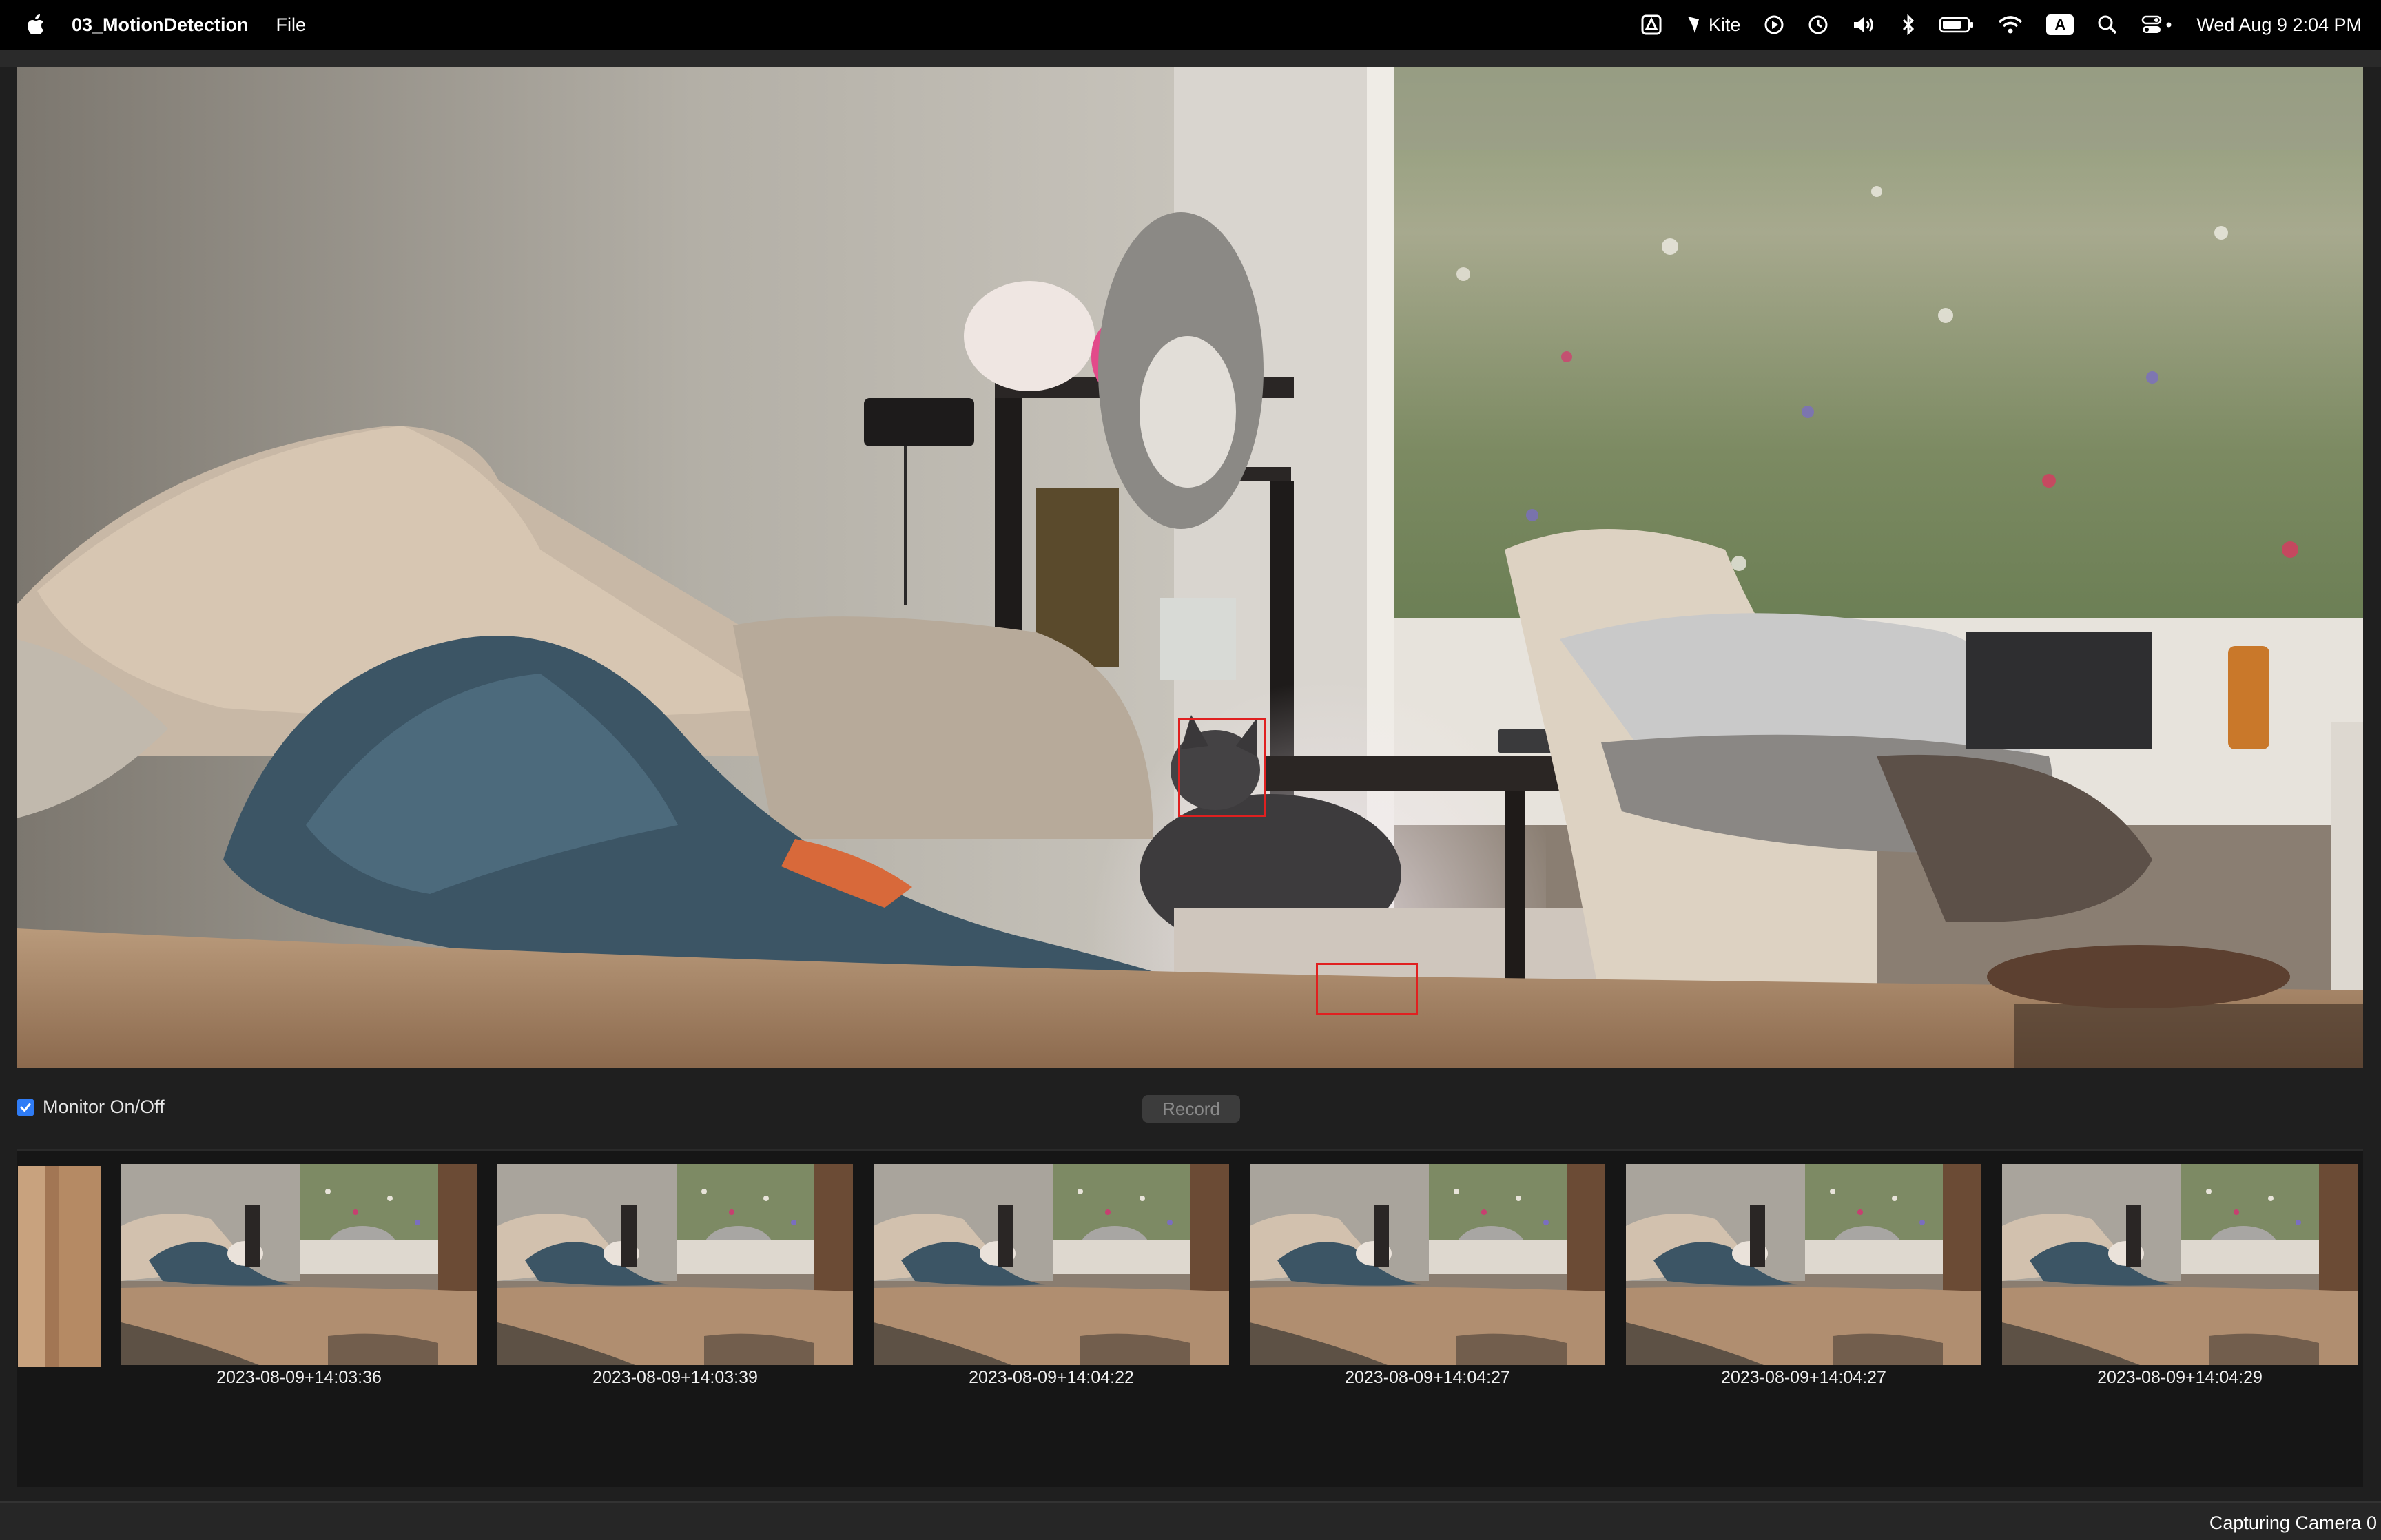 This screenshot has width=2381, height=1540. Describe the element at coordinates (1818, 24) in the screenshot. I see `time-machine-icon` at that location.